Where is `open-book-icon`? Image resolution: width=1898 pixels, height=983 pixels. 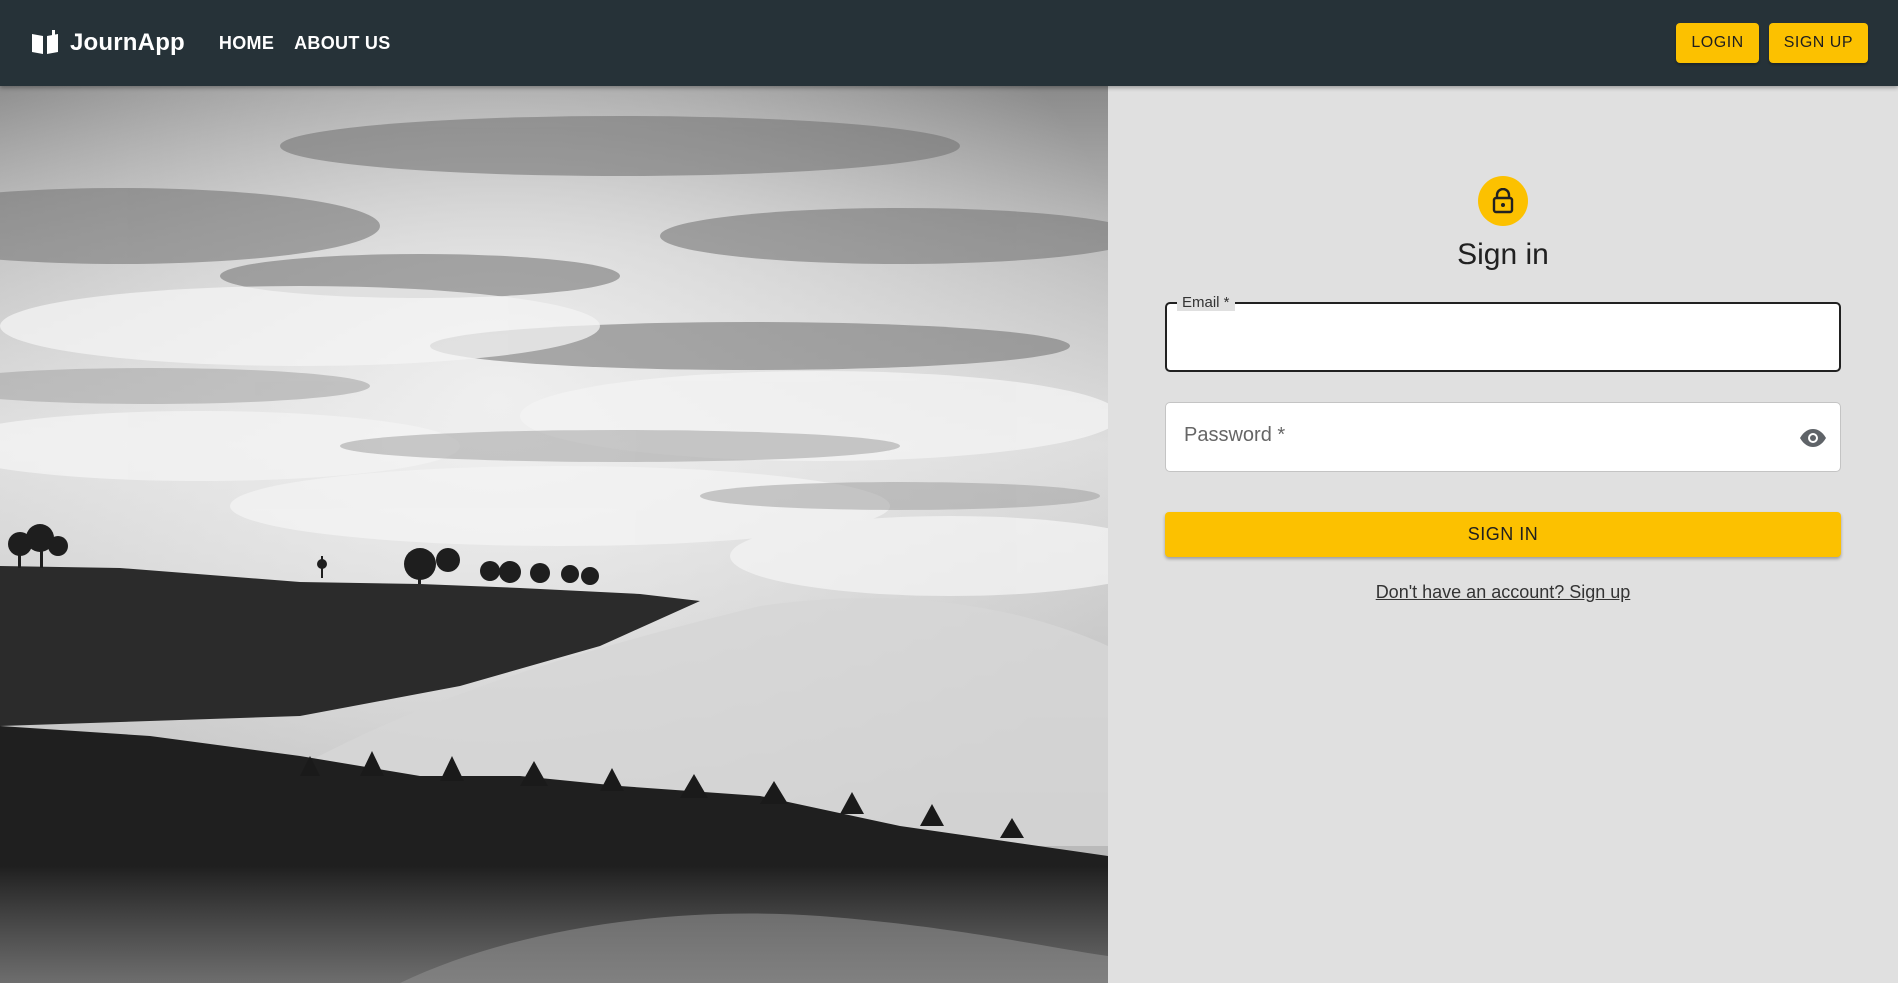
open-book-icon is located at coordinates (45, 43).